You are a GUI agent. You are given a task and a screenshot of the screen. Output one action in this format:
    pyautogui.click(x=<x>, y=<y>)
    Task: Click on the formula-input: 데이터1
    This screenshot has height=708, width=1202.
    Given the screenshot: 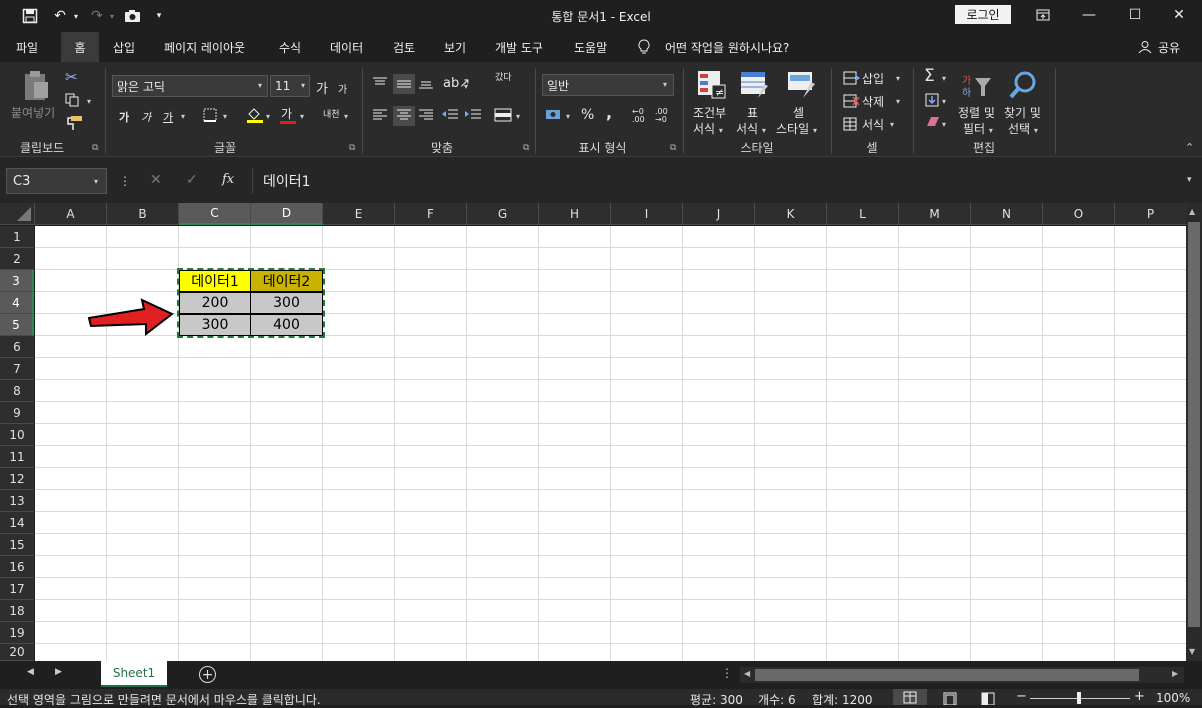 What is the action you would take?
    pyautogui.click(x=719, y=181)
    